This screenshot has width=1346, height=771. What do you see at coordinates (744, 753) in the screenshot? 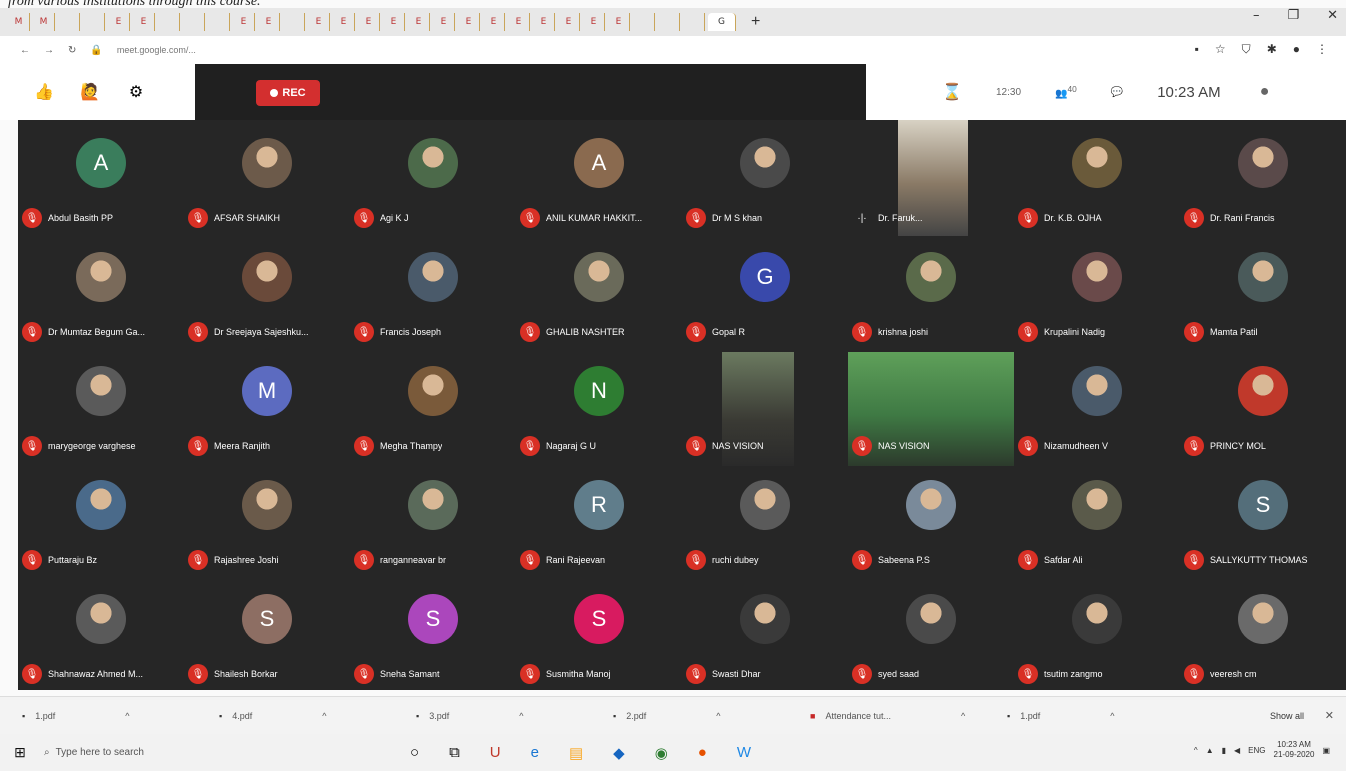
I see `word-icon: W` at bounding box center [744, 753].